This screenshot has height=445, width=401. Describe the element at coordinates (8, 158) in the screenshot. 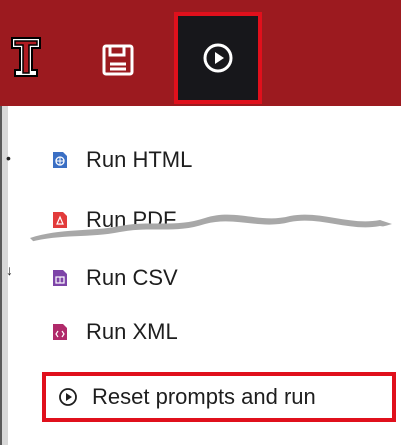

I see `edge-marker: •` at that location.